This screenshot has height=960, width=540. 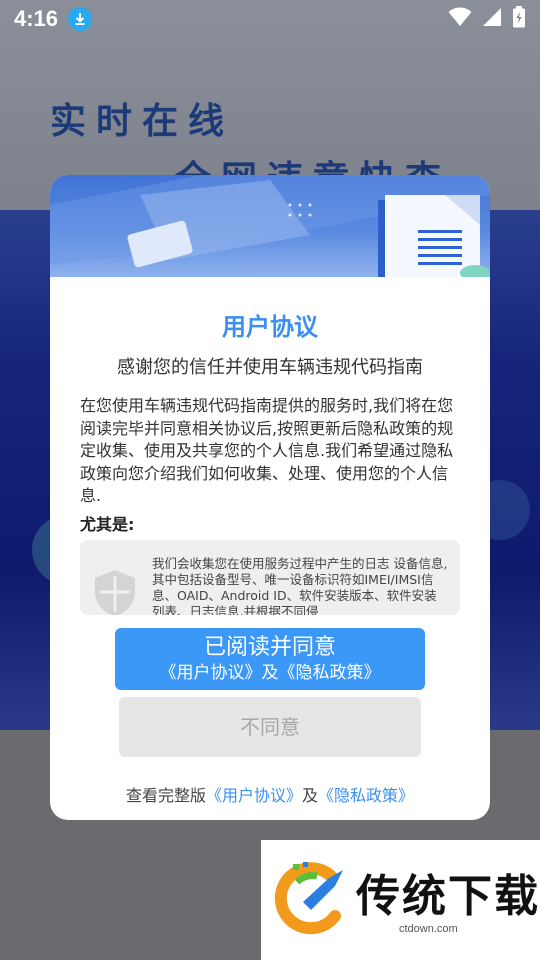 I want to click on agree-button-sublabel: 《用户协议》及《隐私政策》, so click(x=270, y=673).